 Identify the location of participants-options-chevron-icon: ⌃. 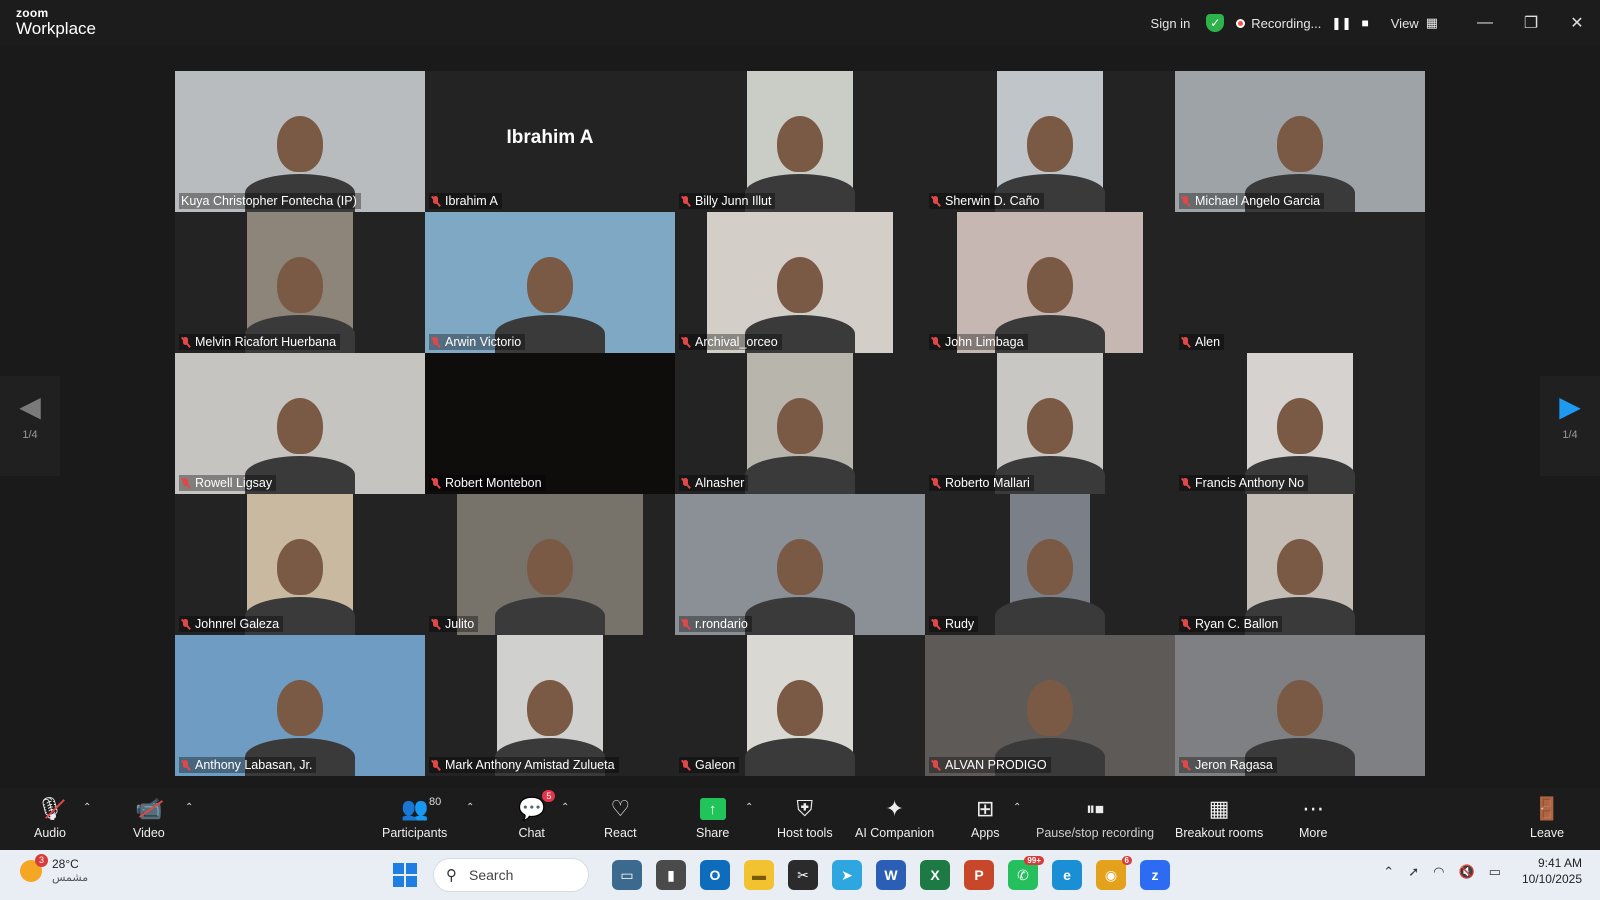
(470, 807).